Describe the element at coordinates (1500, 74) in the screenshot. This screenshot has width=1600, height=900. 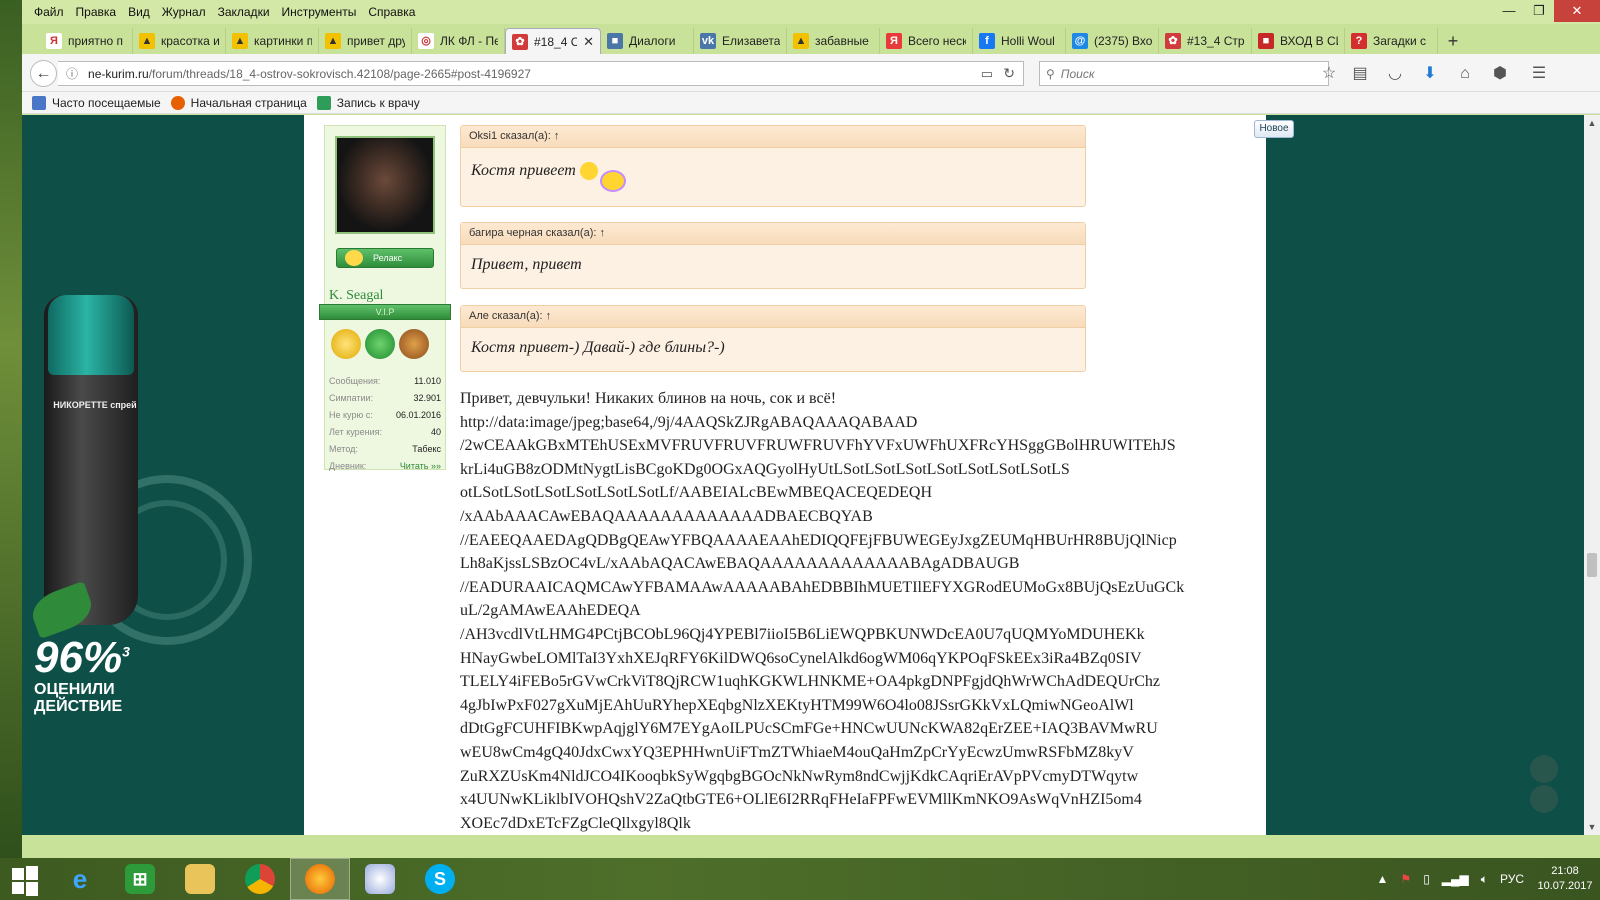
I see `addon-icon: ⬢` at that location.